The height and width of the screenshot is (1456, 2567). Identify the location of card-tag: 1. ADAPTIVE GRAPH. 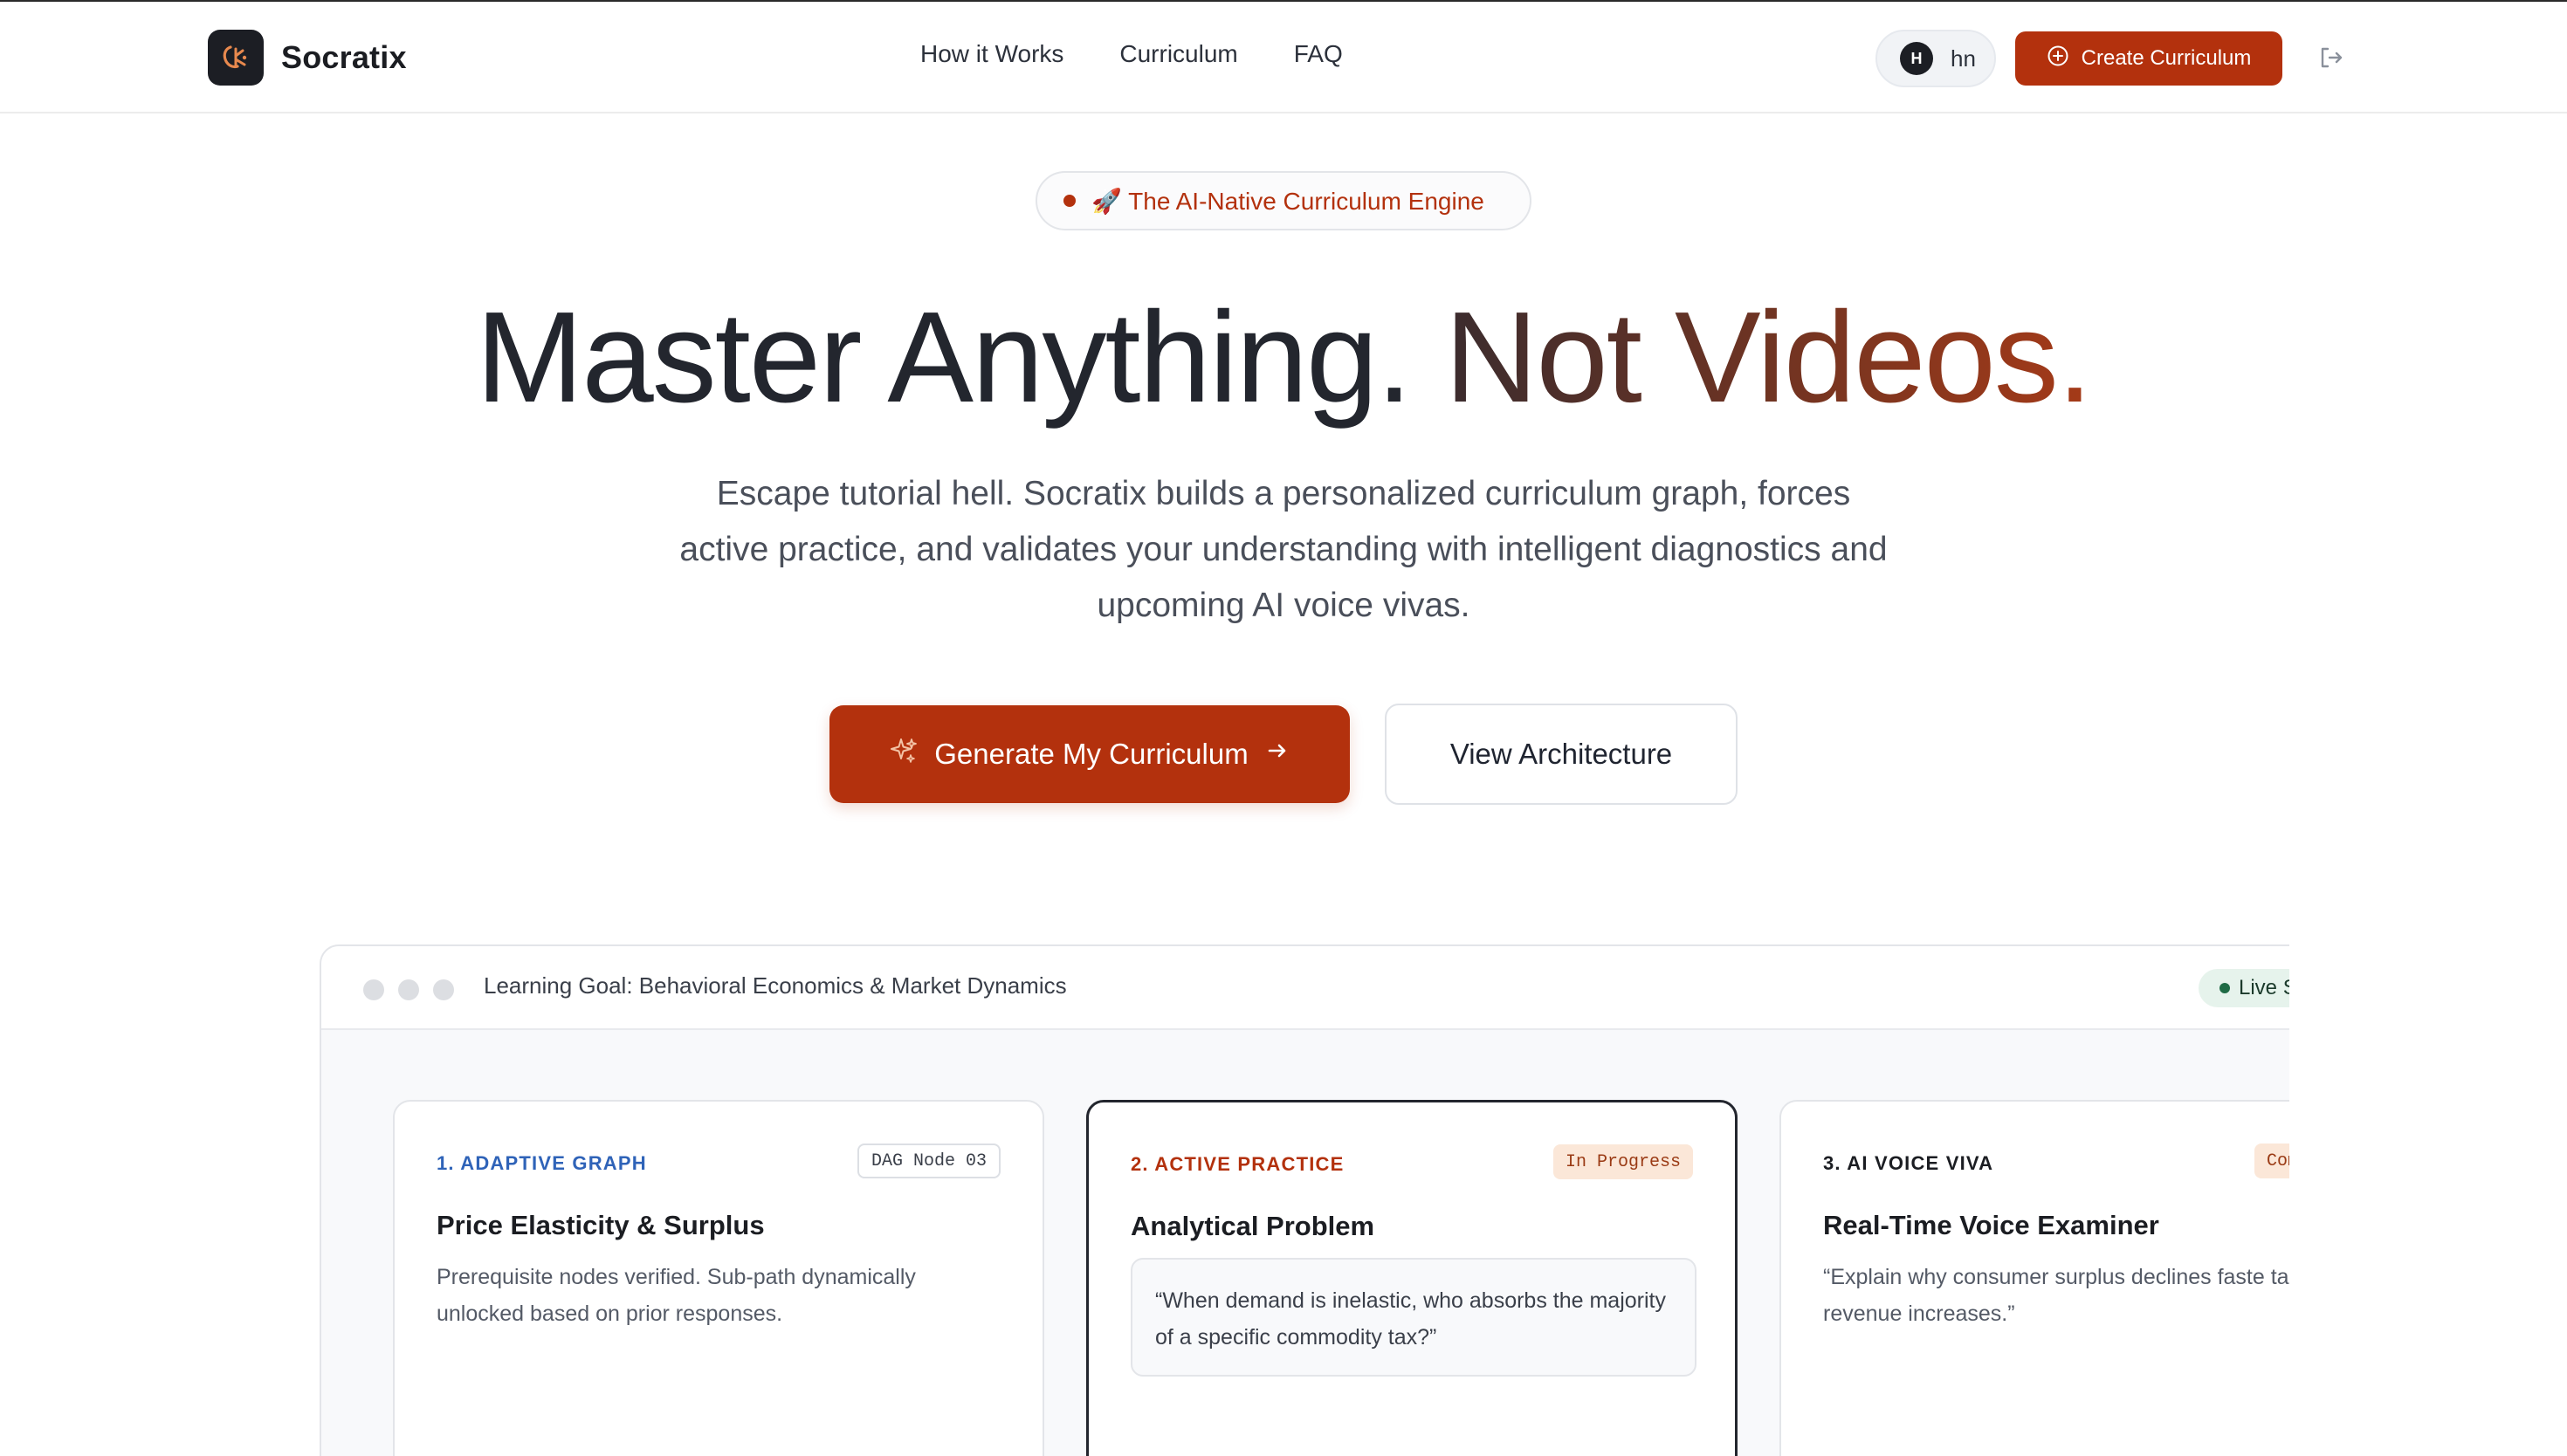
(542, 1163).